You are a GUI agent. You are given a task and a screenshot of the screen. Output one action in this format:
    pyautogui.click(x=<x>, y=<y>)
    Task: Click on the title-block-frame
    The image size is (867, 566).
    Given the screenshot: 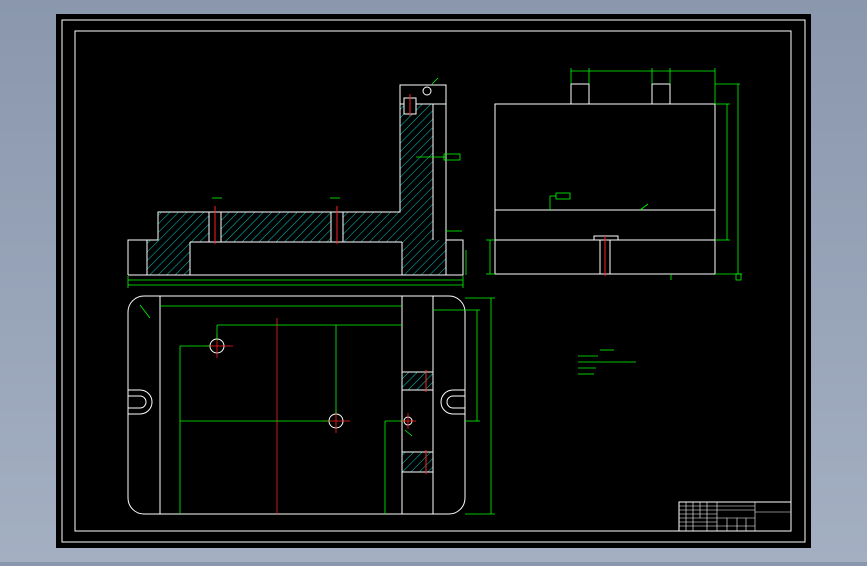 What is the action you would take?
    pyautogui.click(x=735, y=516)
    